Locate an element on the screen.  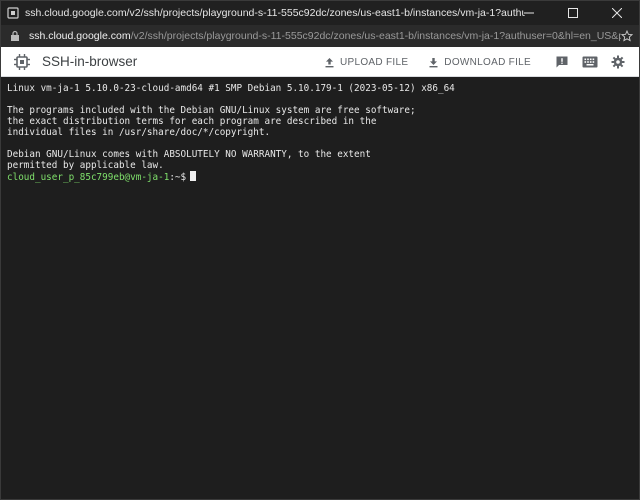
app-actions: UPLOAD FILE DOWNLOAD FILE is located at coordinates (481, 62).